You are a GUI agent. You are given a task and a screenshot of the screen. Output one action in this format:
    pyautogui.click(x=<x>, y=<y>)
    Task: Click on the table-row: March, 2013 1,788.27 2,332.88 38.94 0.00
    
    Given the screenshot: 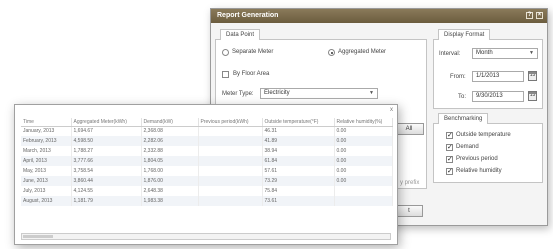 What is the action you would take?
    pyautogui.click(x=207, y=151)
    